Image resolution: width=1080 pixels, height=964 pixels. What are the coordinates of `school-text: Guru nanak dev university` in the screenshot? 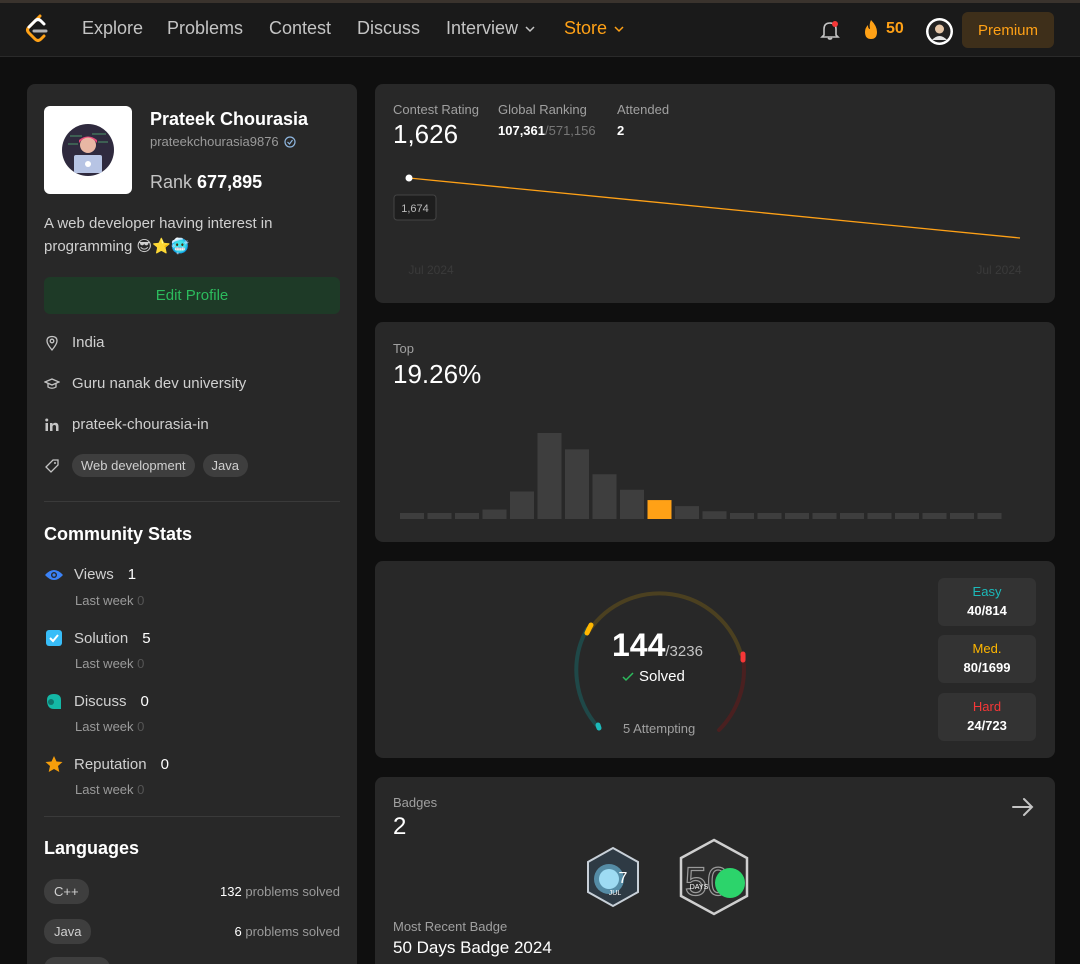 It's located at (159, 383).